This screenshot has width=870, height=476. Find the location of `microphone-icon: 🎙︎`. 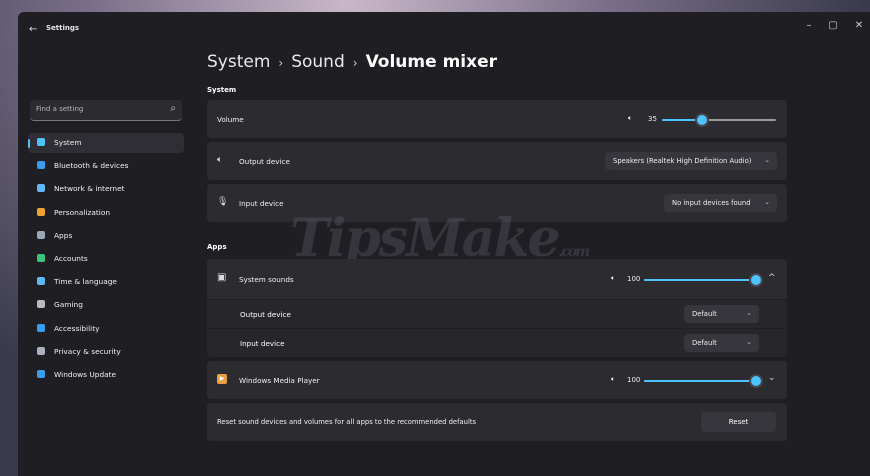

microphone-icon: 🎙︎ is located at coordinates (223, 202).